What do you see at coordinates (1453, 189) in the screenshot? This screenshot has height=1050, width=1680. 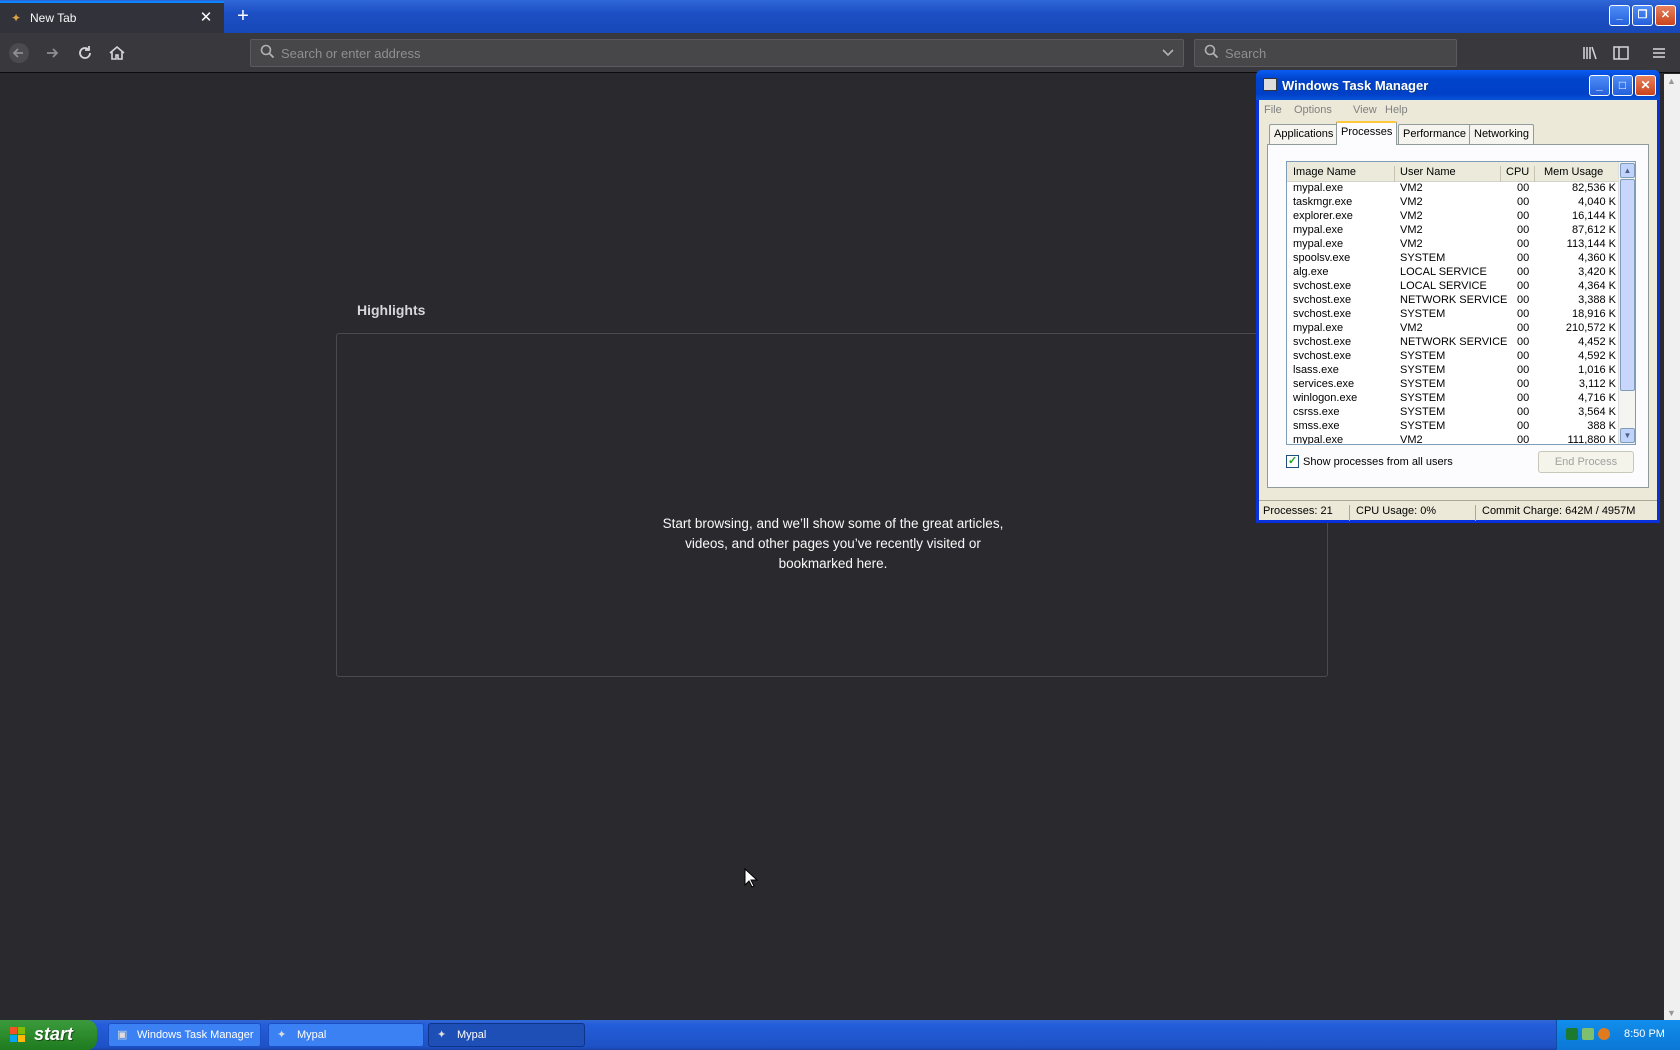 I see `table-row: mypal.exe VM2 00 82,536 K` at bounding box center [1453, 189].